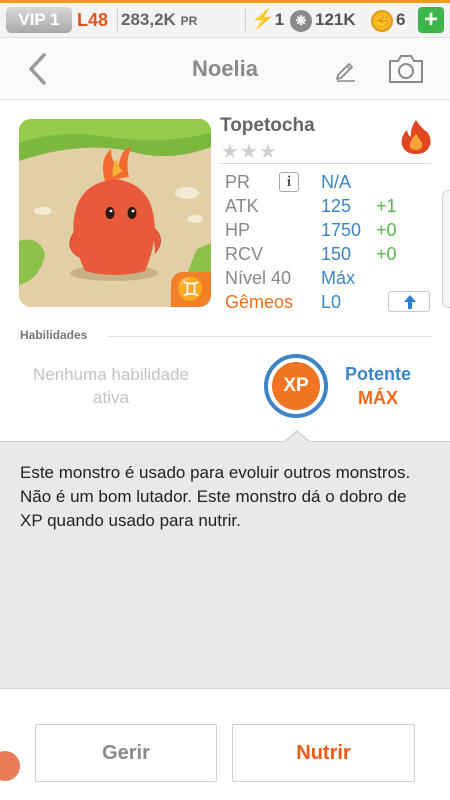 This screenshot has height=800, width=450. Describe the element at coordinates (189, 21) in the screenshot. I see `power-unit: PR` at that location.